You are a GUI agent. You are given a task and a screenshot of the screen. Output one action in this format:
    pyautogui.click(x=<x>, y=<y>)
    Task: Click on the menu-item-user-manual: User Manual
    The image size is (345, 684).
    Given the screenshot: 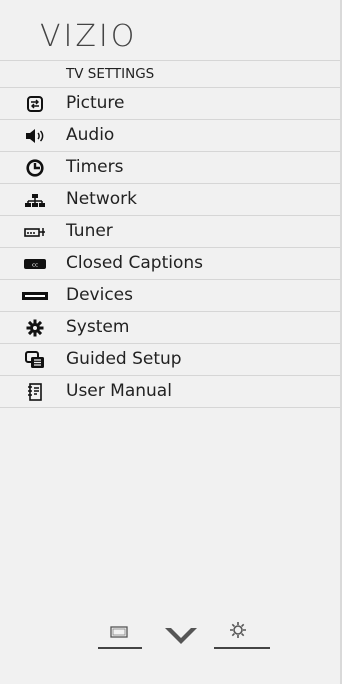 What is the action you would take?
    pyautogui.click(x=170, y=392)
    